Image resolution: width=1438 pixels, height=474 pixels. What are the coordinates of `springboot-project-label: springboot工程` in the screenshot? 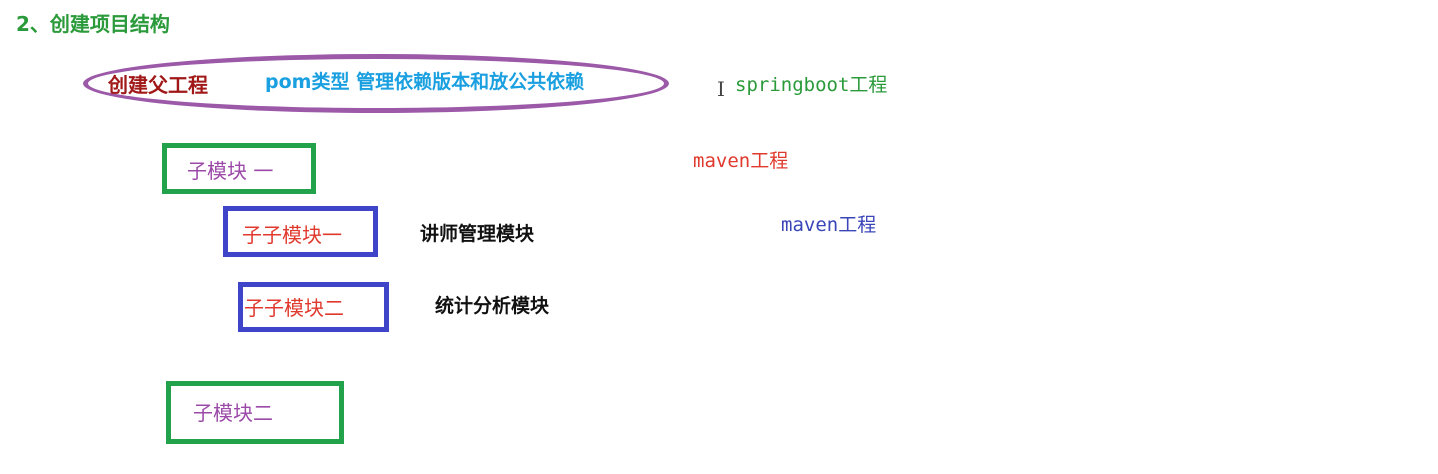 It's located at (811, 85).